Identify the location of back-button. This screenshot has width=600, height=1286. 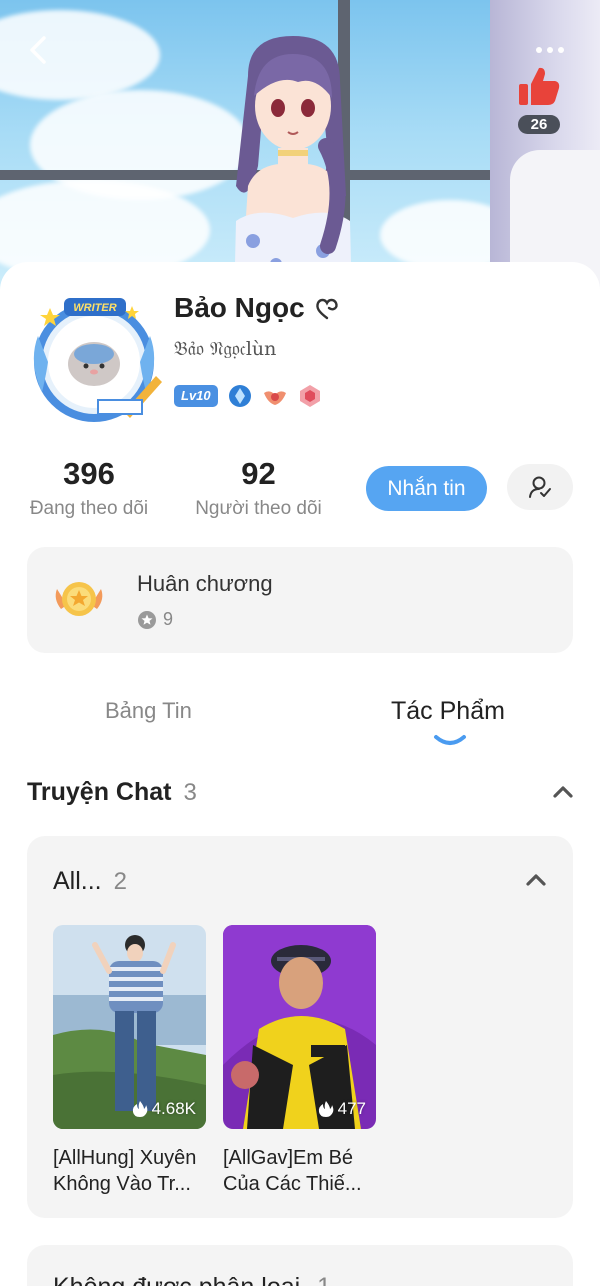
(40, 50).